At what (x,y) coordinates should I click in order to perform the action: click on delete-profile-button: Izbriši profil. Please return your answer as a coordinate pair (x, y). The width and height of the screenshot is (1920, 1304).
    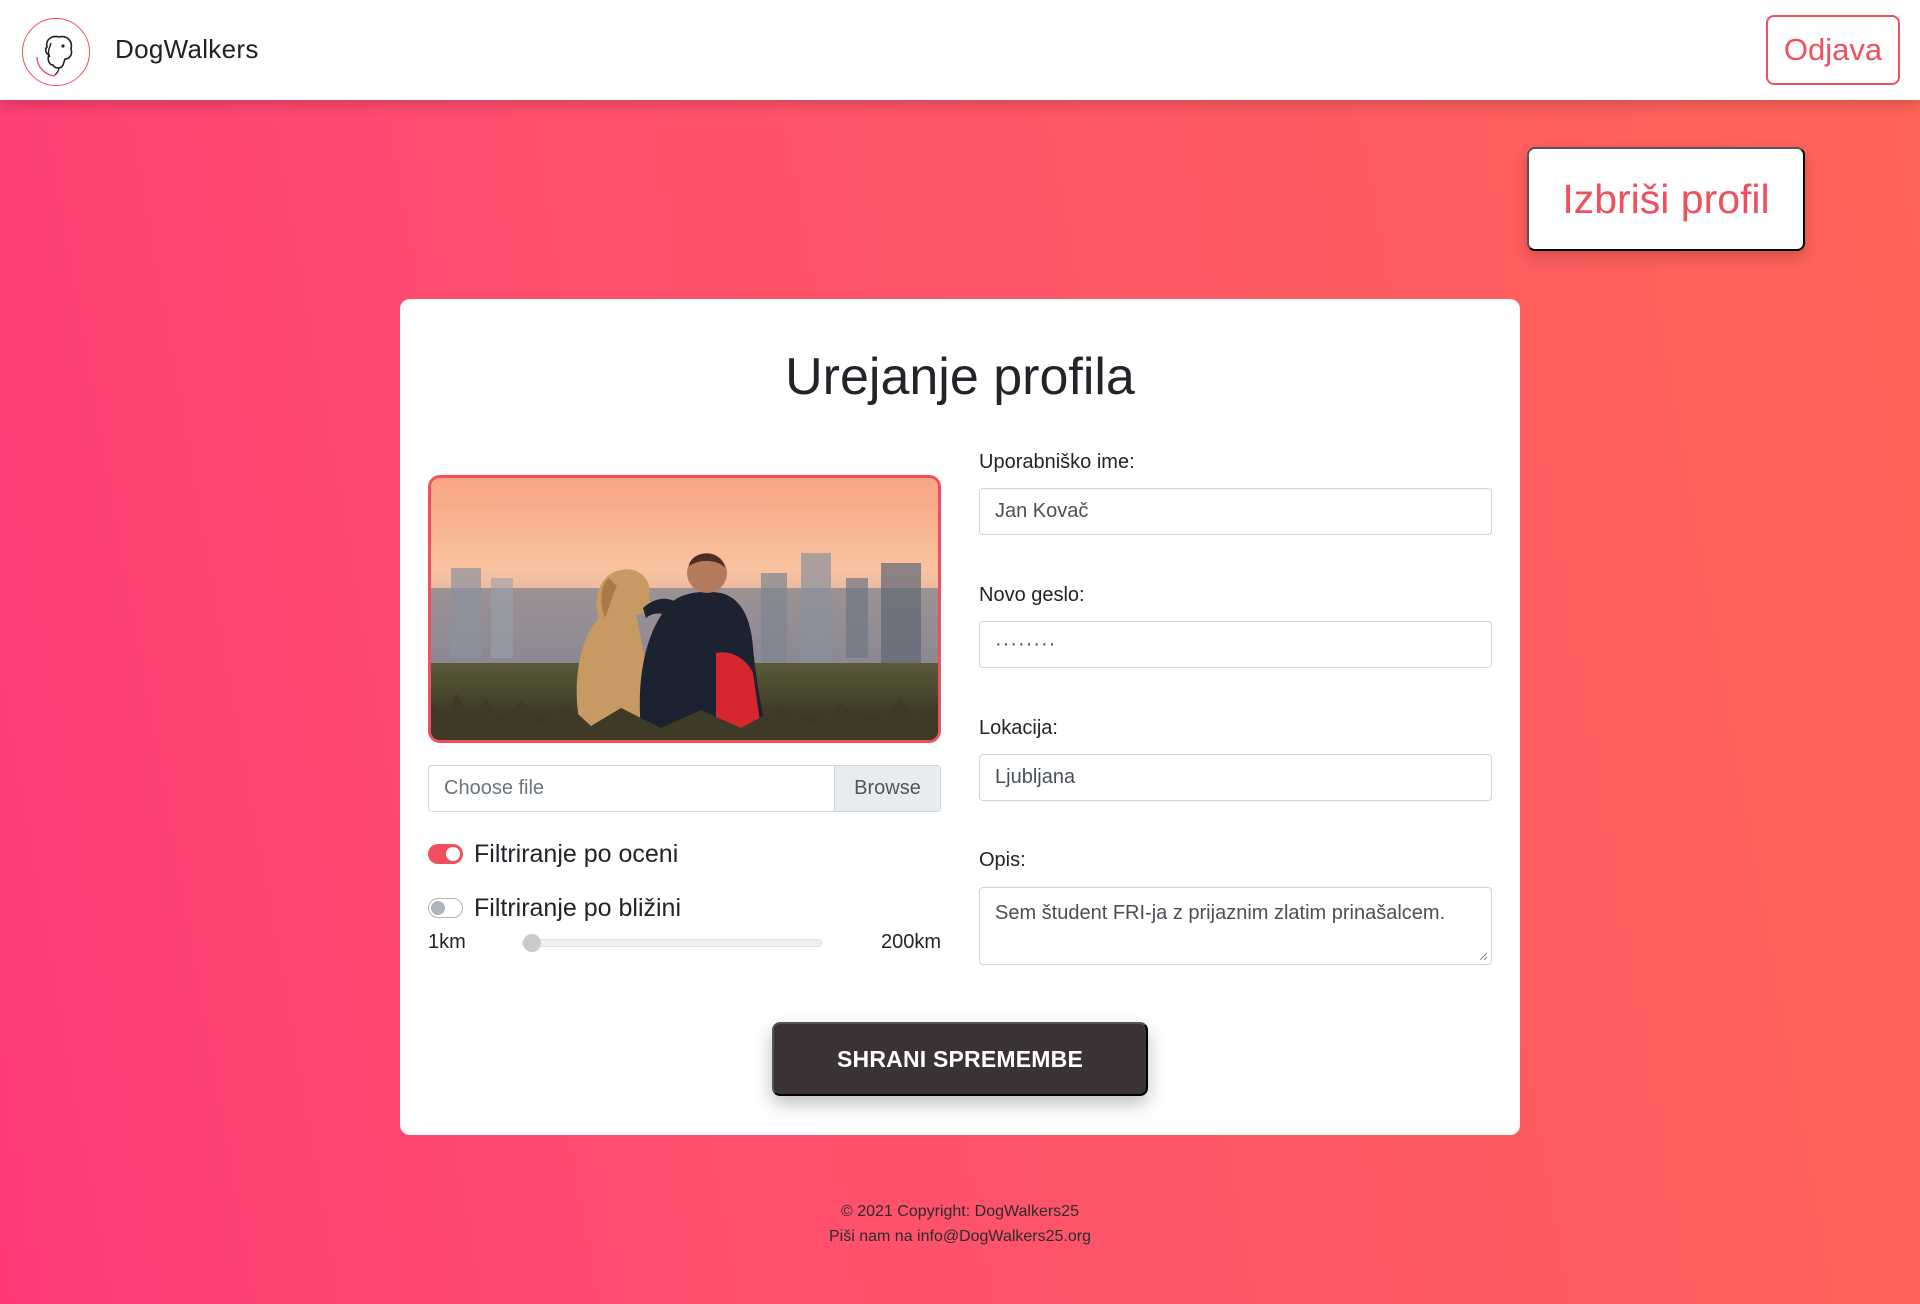
    Looking at the image, I should click on (1666, 199).